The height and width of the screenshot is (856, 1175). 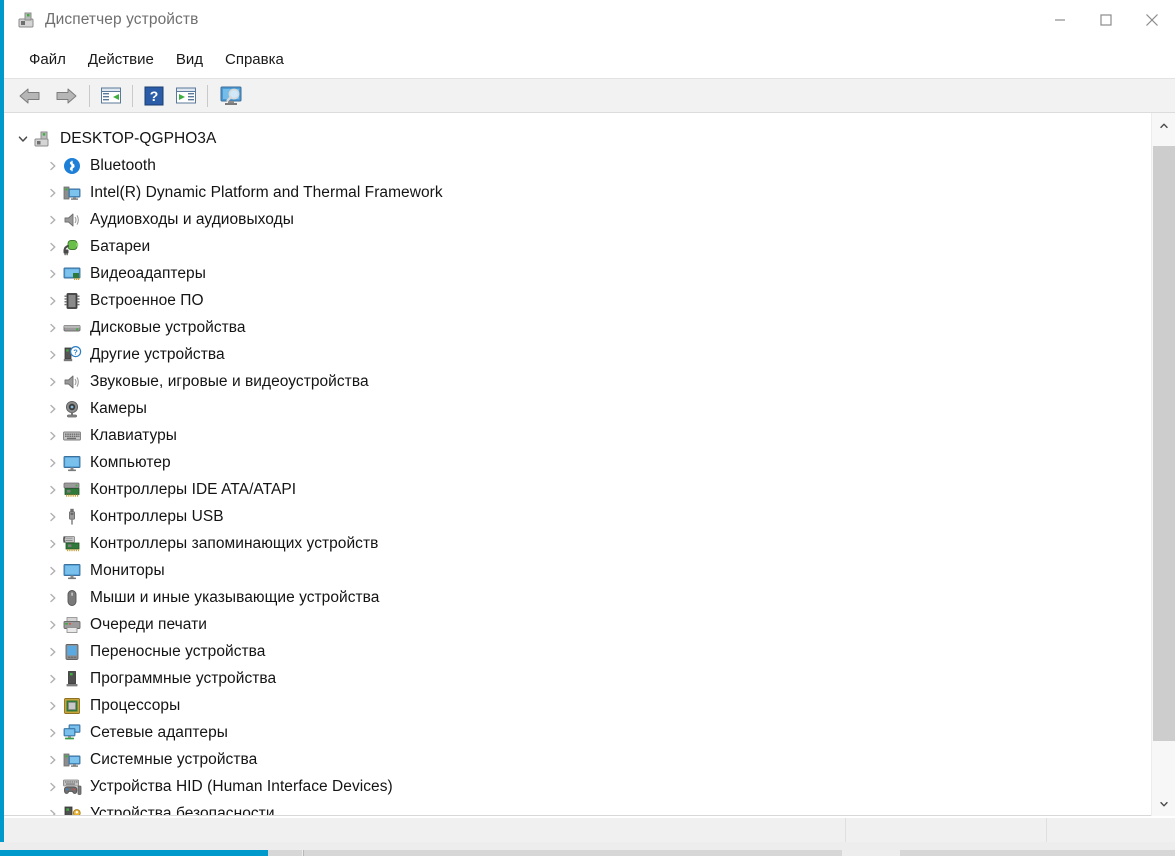 I want to click on tree-item-cameras: Камеры, so click(x=577, y=408).